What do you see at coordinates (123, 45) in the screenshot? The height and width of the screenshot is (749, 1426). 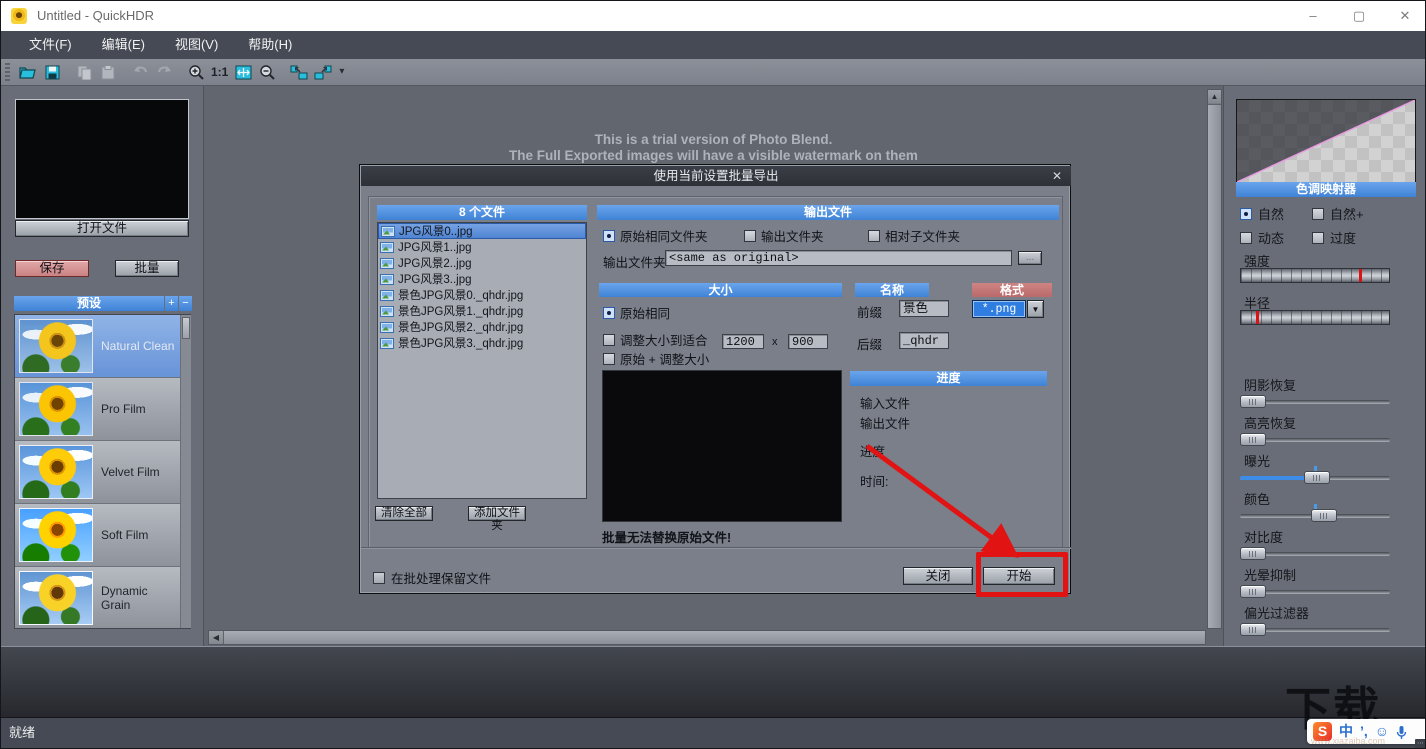 I see `menu-edit: 编辑(E)` at bounding box center [123, 45].